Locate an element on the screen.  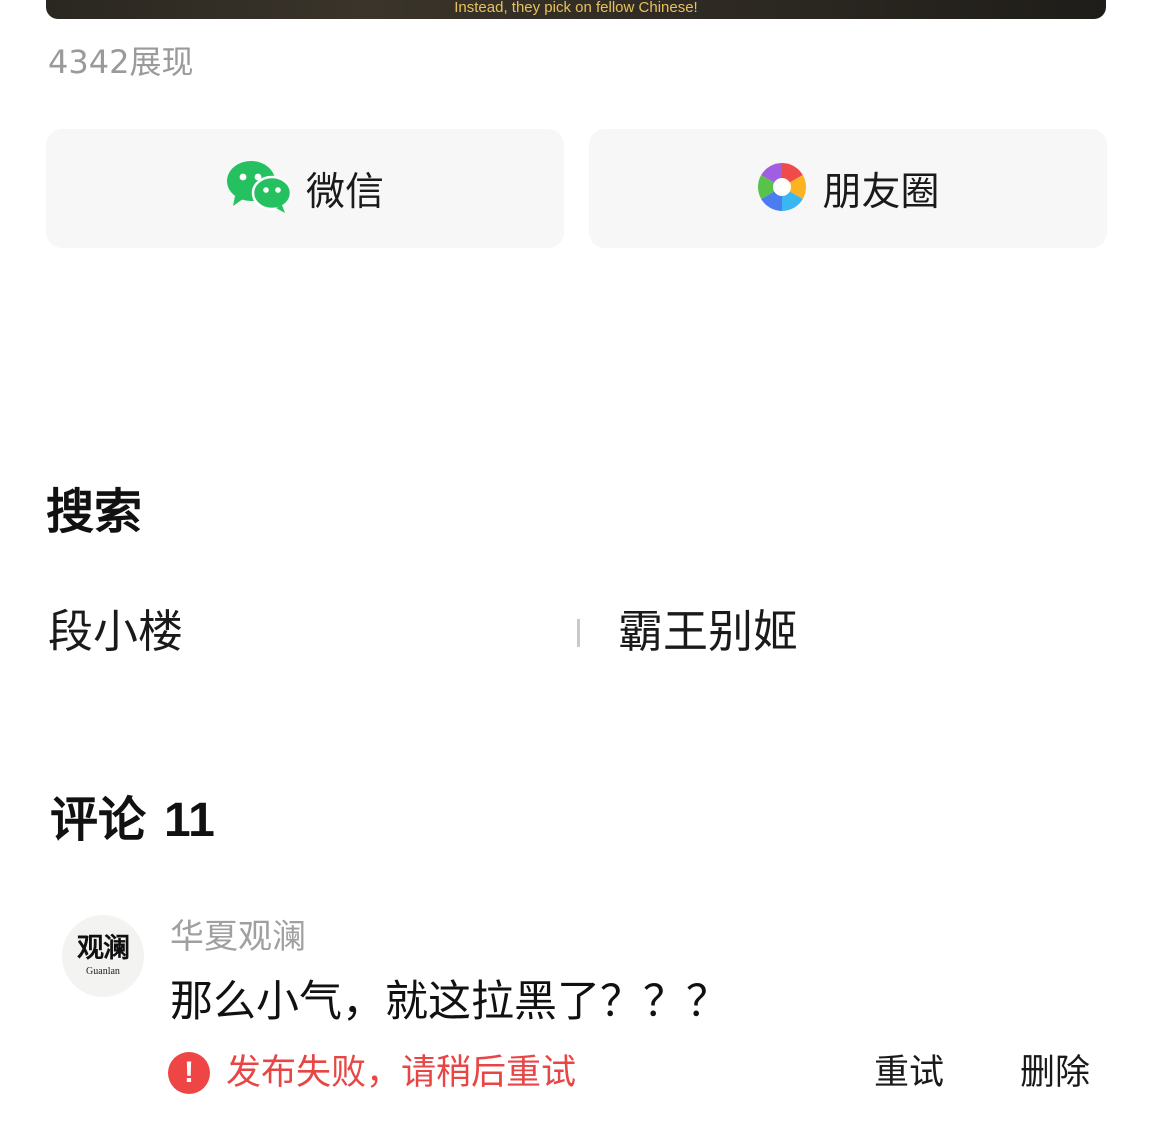
comments-count: 11 is located at coordinates (189, 820).